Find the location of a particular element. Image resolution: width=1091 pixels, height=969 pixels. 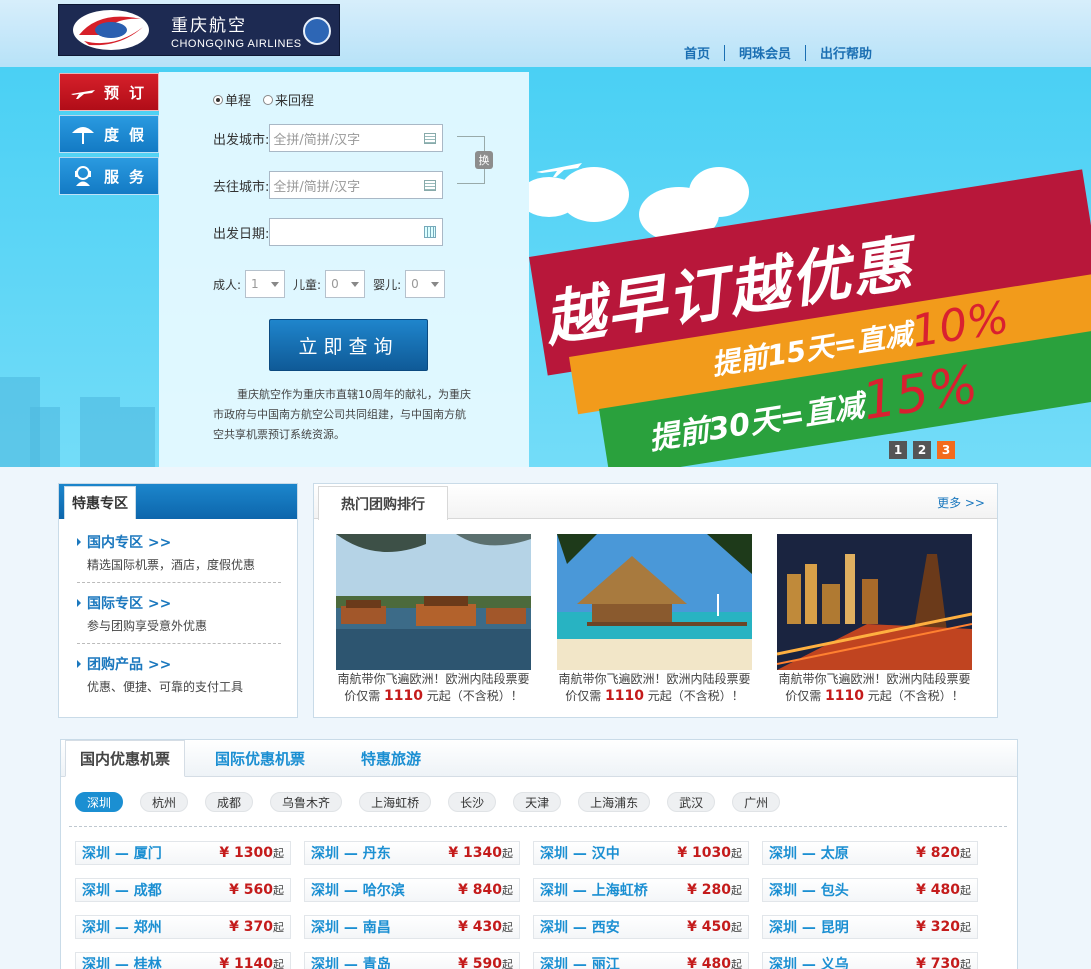

route-deal: 深圳 — 郑州 ¥ 370起 is located at coordinates (183, 927).